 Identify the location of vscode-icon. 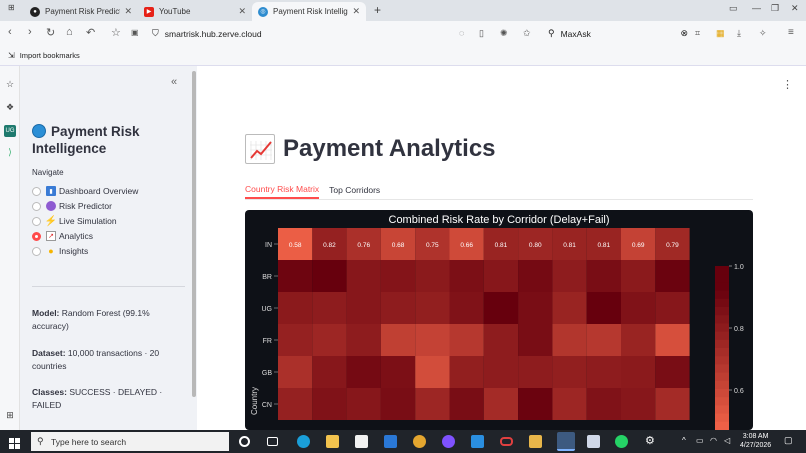
(477, 441).